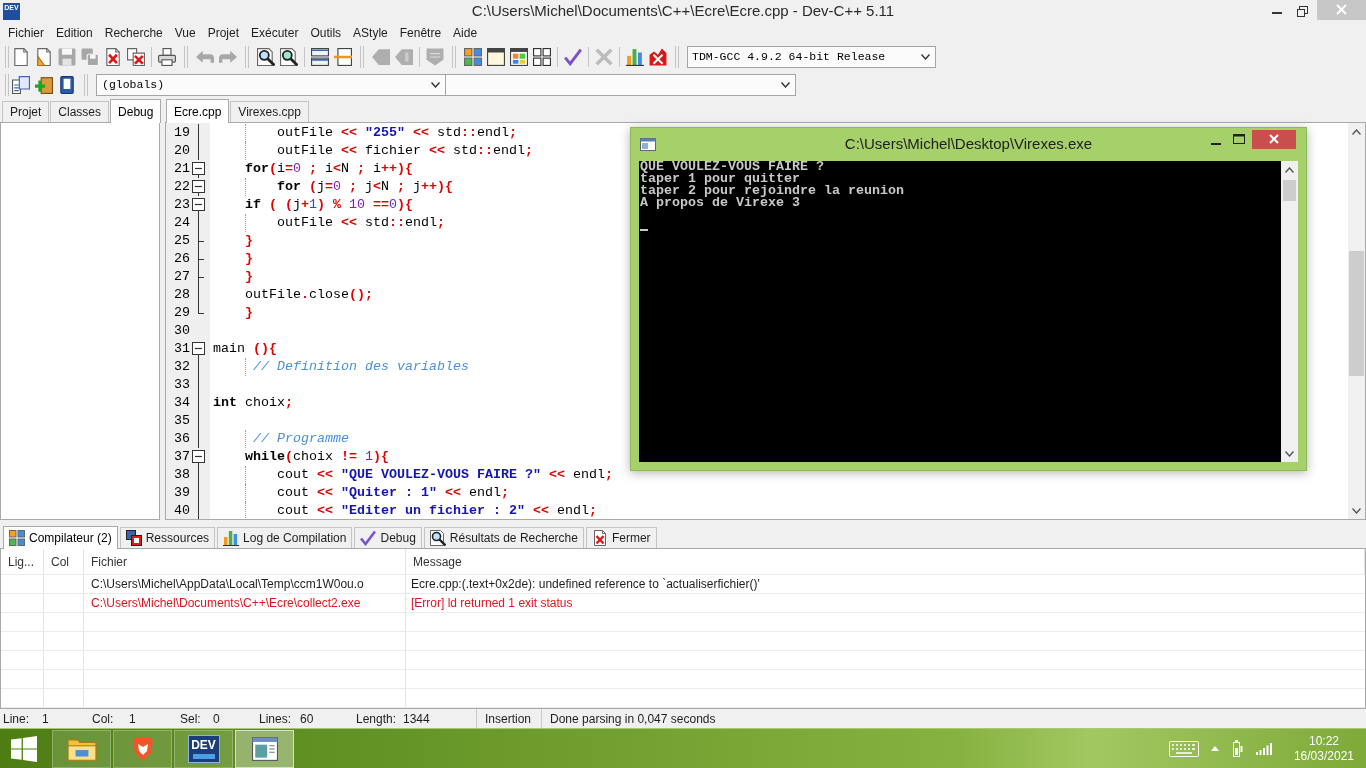 The width and height of the screenshot is (1366, 768). I want to click on line-number: 38, so click(182, 475).